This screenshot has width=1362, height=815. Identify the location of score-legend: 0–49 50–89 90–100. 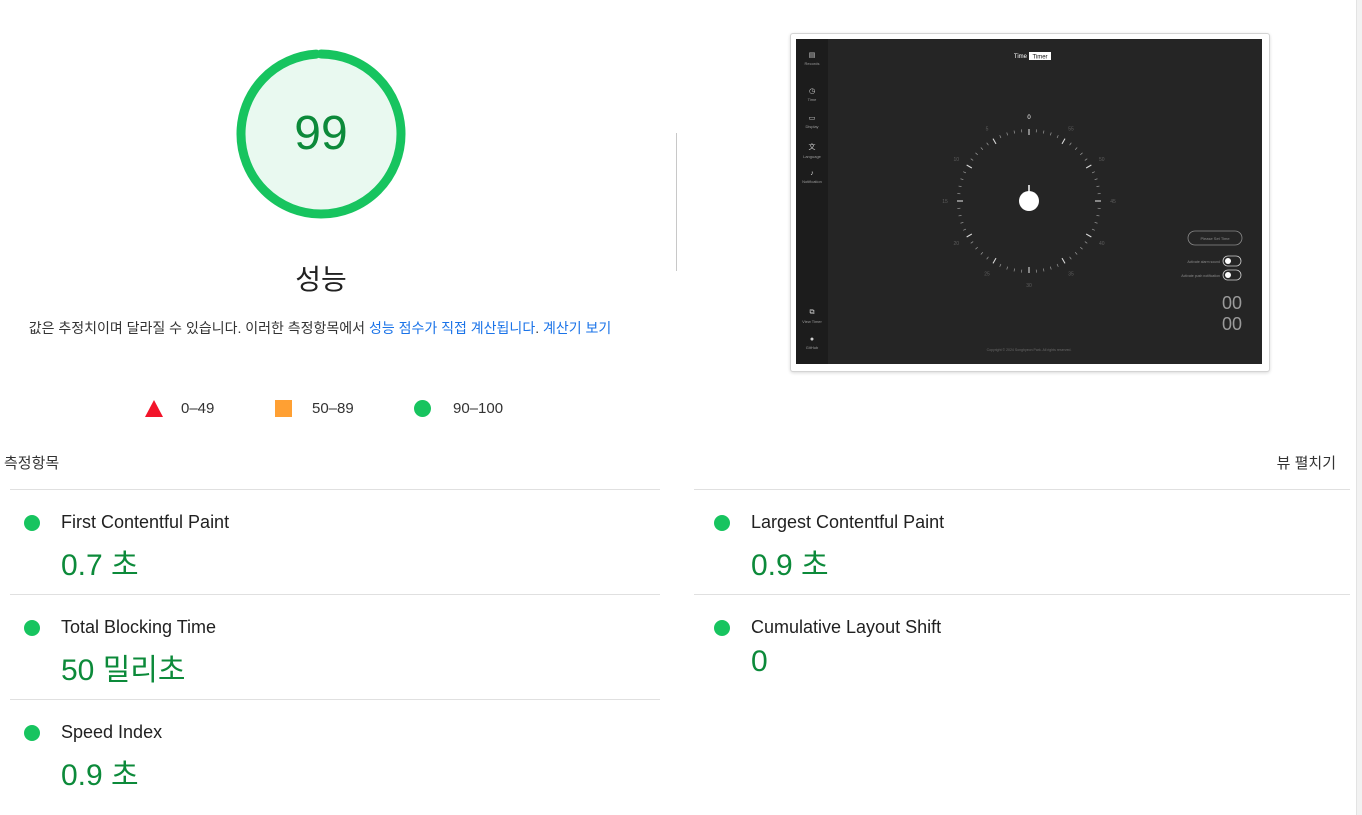
(330, 410).